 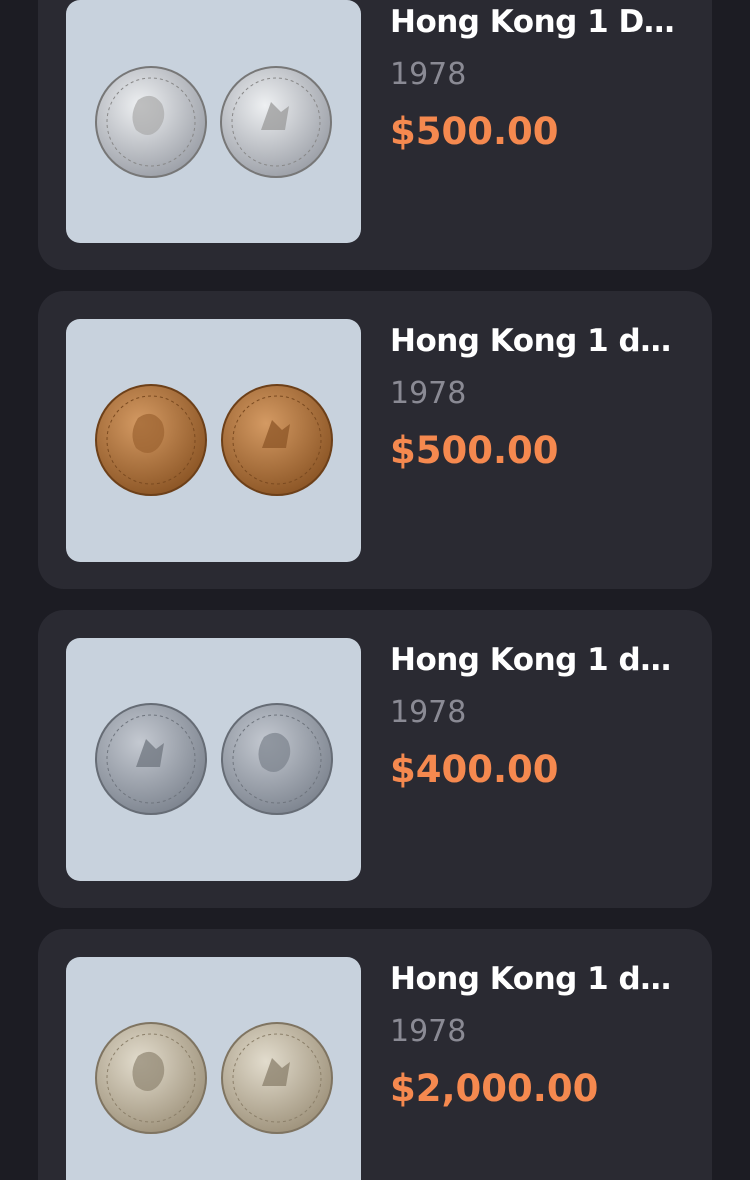 What do you see at coordinates (494, 1088) in the screenshot?
I see `coin-price: $2,000.00` at bounding box center [494, 1088].